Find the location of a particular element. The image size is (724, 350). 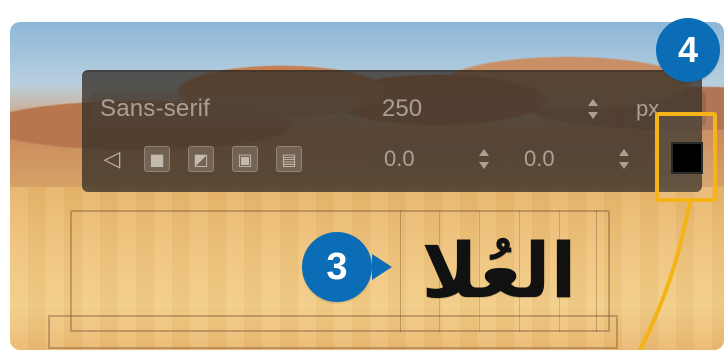

italic-icon: ◩ is located at coordinates (201, 159).